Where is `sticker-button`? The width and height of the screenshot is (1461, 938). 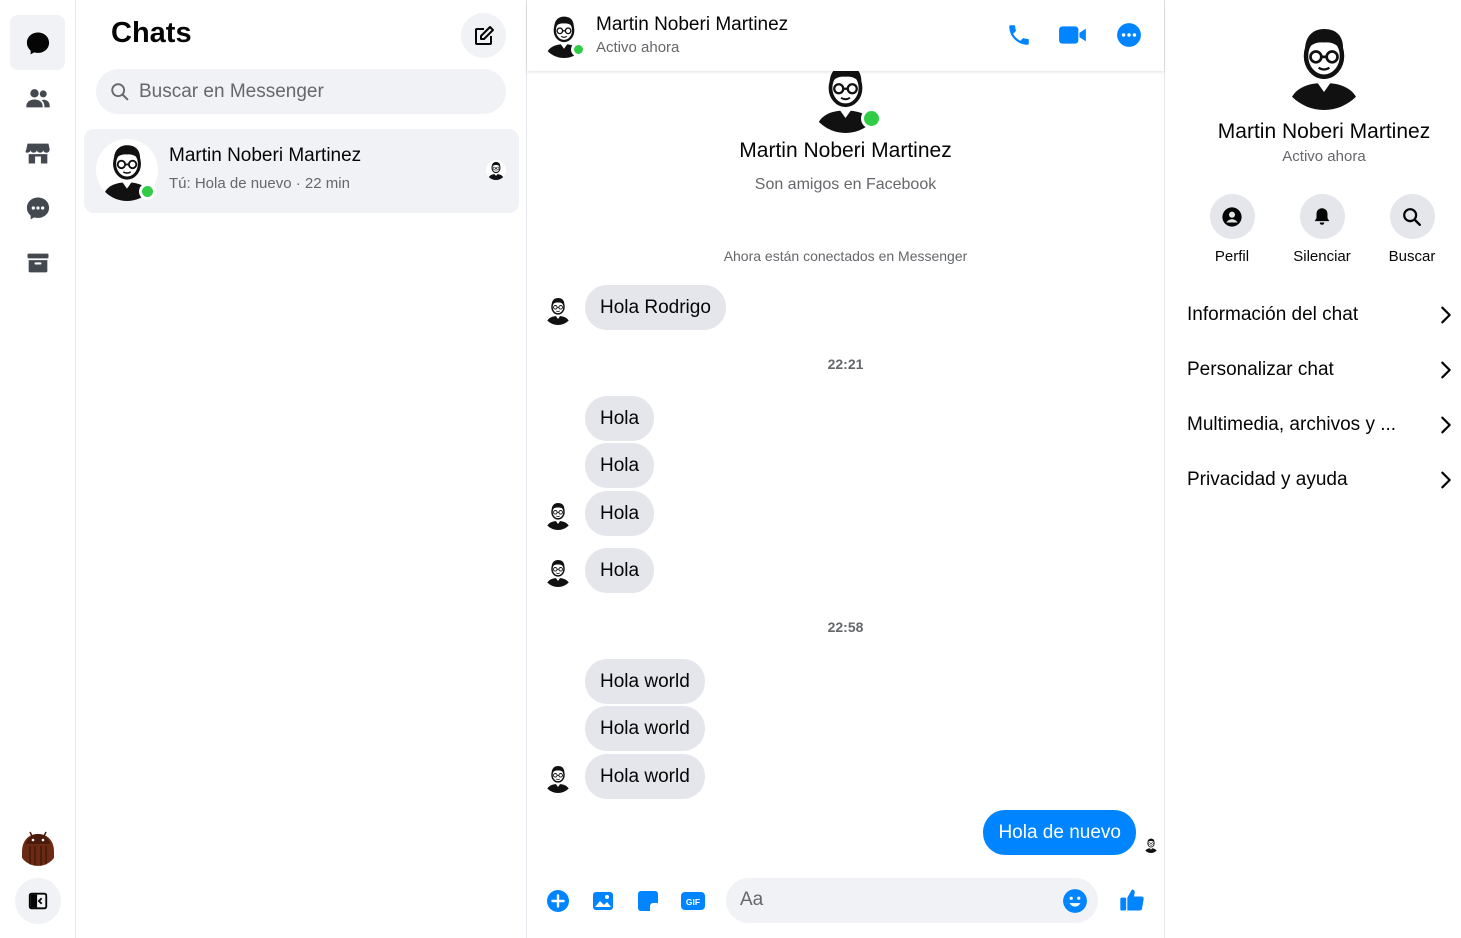 sticker-button is located at coordinates (648, 901).